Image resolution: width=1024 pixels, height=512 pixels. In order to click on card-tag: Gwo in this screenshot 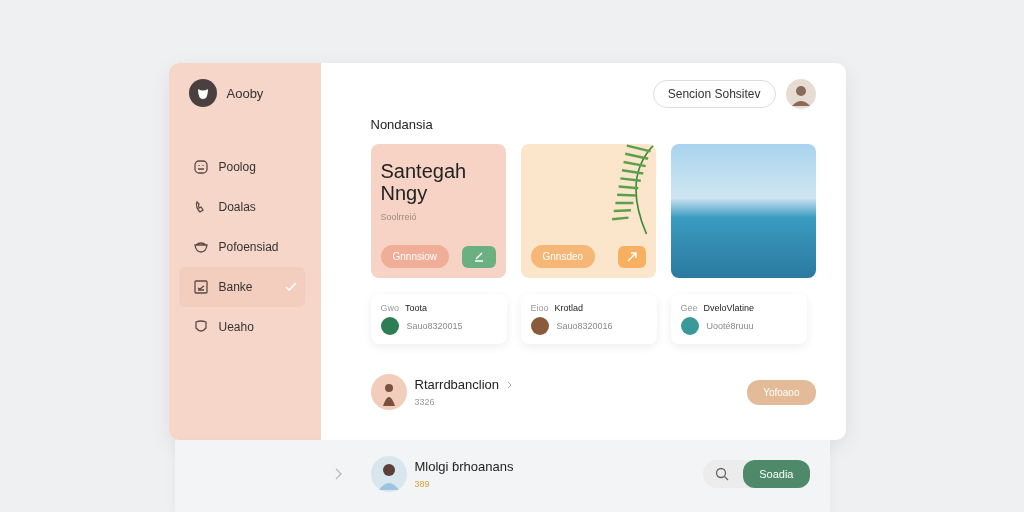, I will do `click(389, 308)`.